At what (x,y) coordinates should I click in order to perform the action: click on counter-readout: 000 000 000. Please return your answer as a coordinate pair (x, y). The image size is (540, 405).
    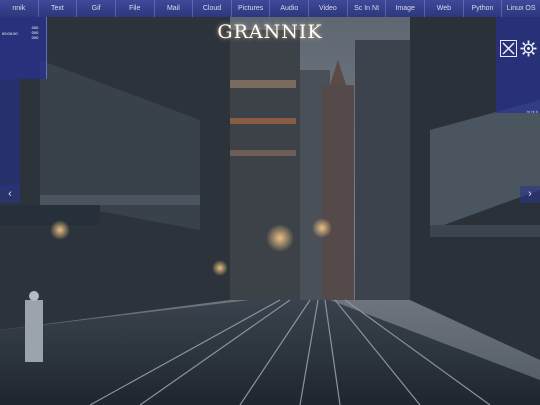
    Looking at the image, I should click on (35, 32).